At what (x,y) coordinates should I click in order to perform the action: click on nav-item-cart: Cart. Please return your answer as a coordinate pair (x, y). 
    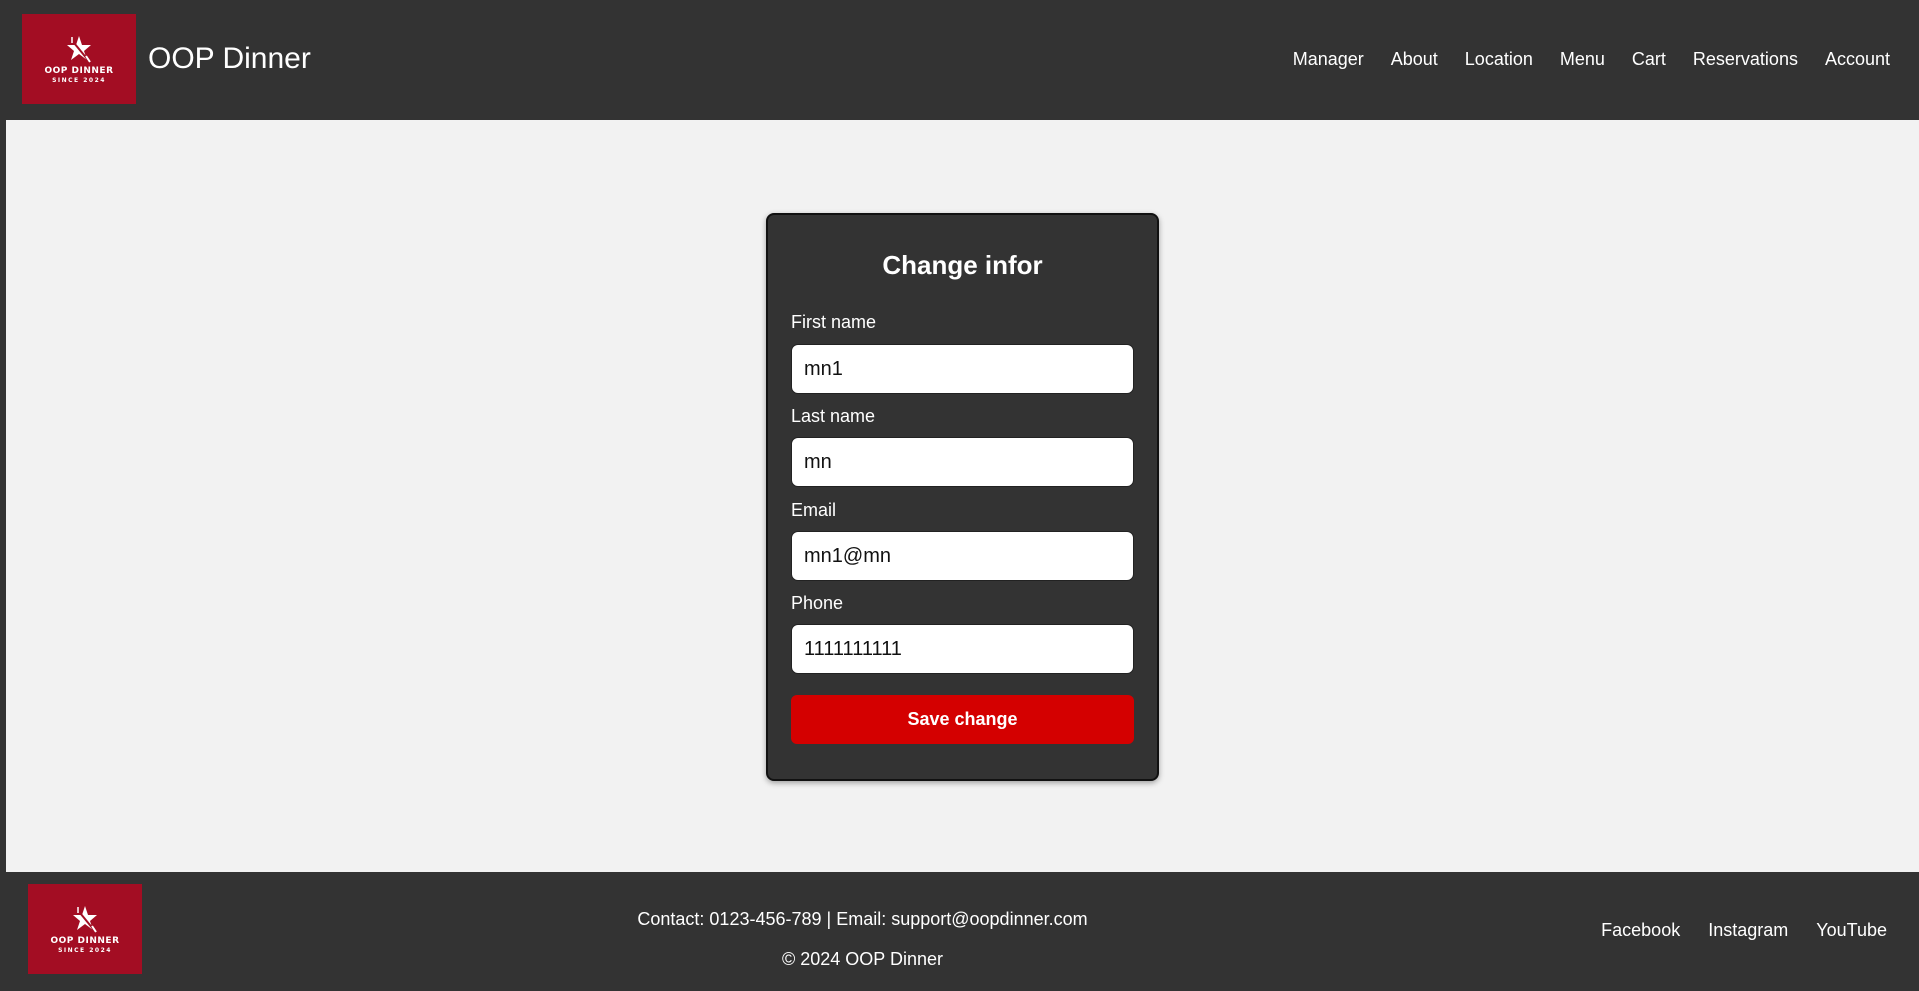
    Looking at the image, I should click on (1649, 59).